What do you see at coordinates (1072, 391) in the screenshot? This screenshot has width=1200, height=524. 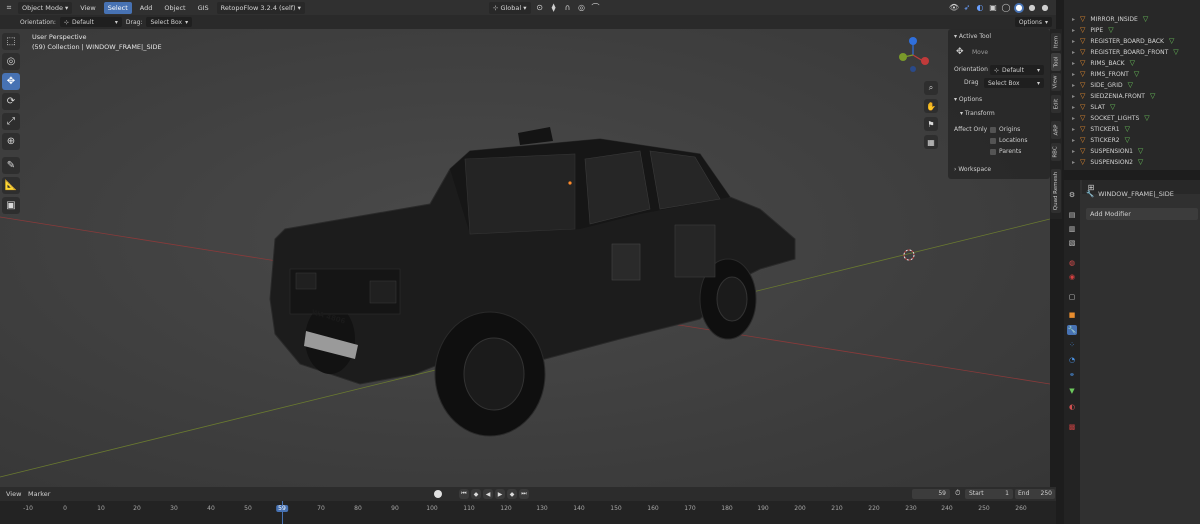 I see `data-tab-icon: ▼` at bounding box center [1072, 391].